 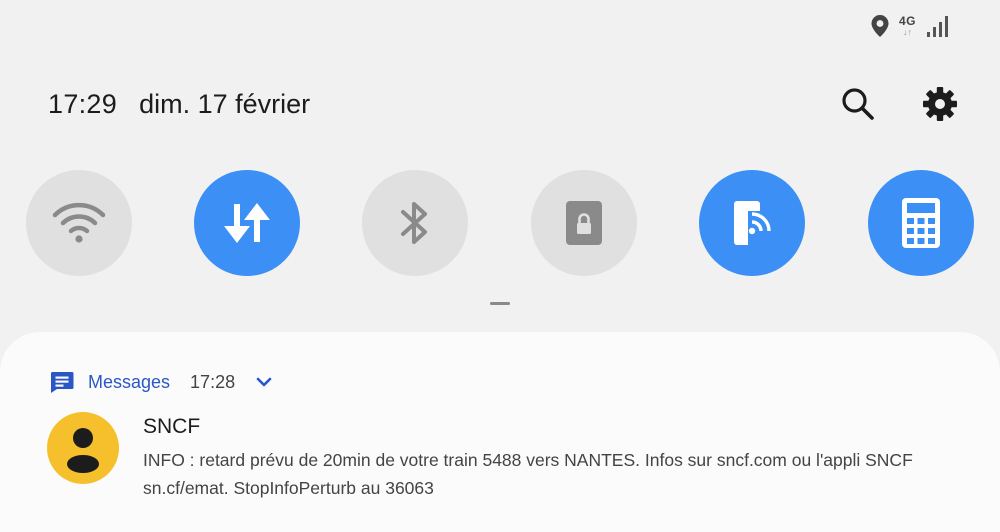 I want to click on data-transfer-icon, so click(x=247, y=223).